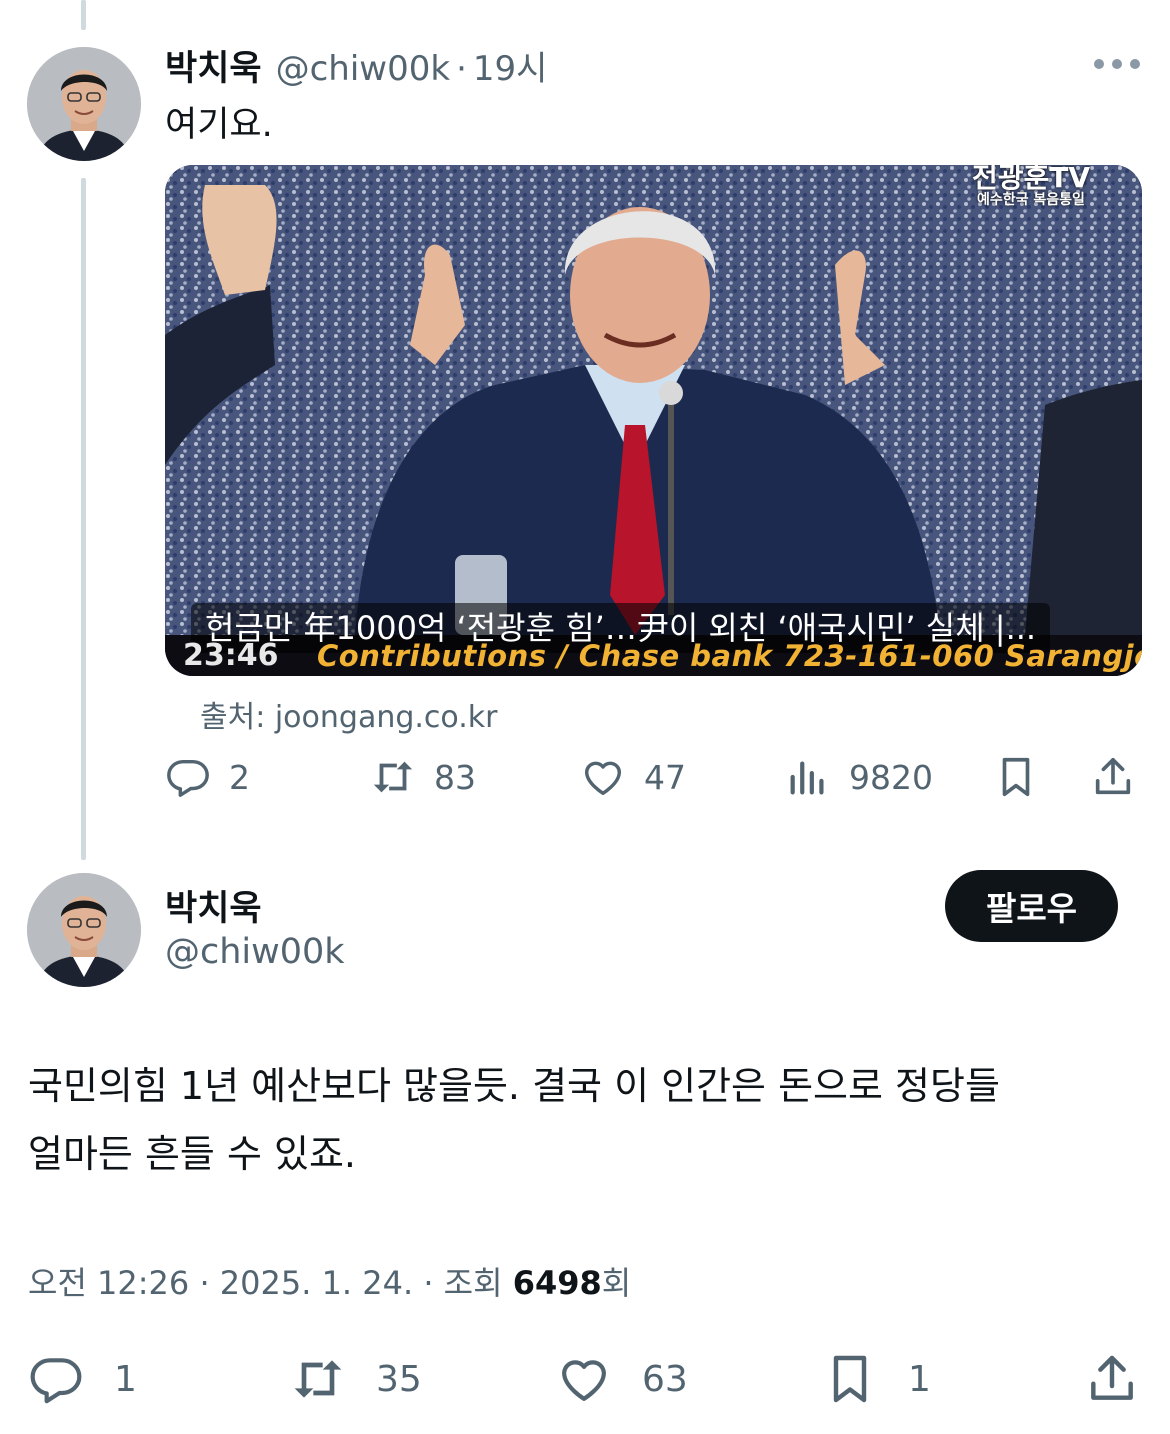 The height and width of the screenshot is (1434, 1170). What do you see at coordinates (192, 1154) in the screenshot?
I see `tweet-text-line: 얼마든 흔들 수 있죠.` at bounding box center [192, 1154].